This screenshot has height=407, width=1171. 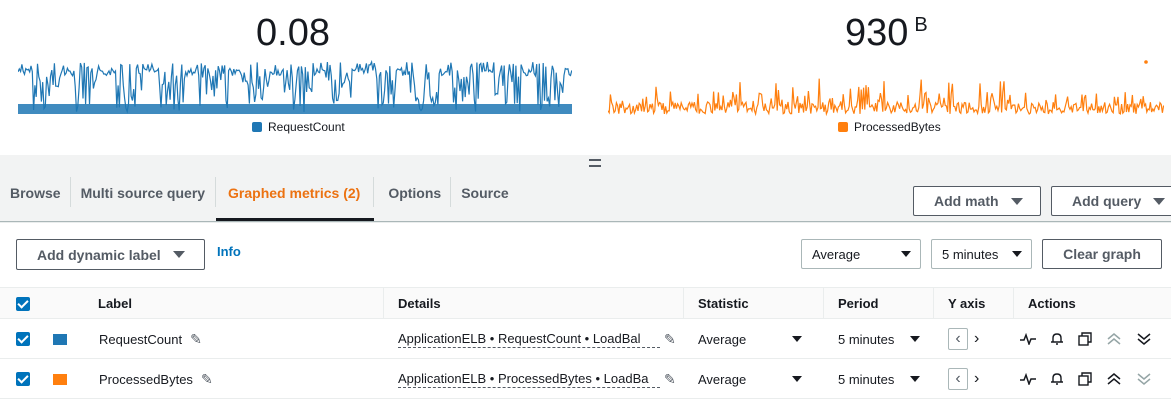 What do you see at coordinates (141, 339) in the screenshot?
I see `row-label: RequestCount` at bounding box center [141, 339].